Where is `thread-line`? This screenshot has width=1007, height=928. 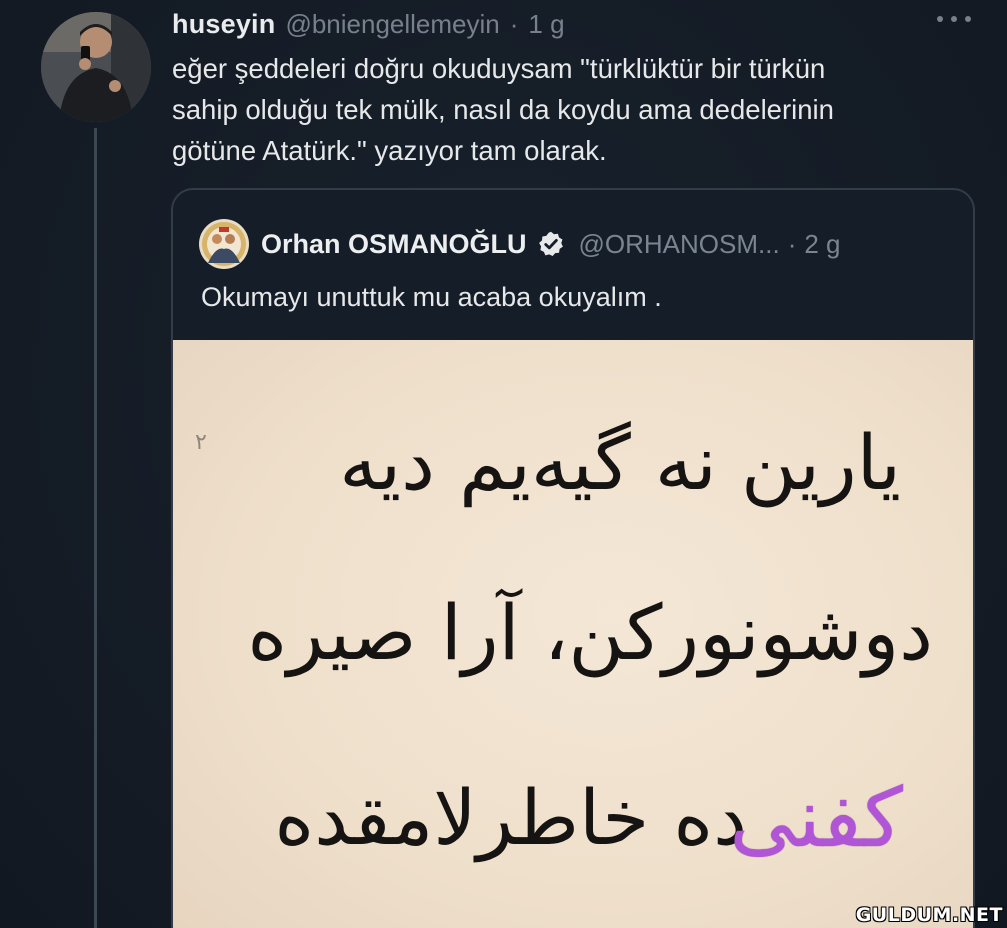
thread-line is located at coordinates (95, 528).